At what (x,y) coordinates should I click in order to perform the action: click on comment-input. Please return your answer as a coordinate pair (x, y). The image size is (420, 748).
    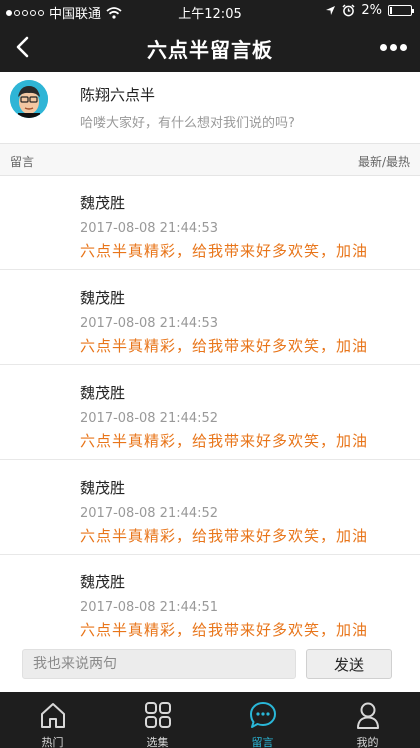
    Looking at the image, I should click on (159, 664).